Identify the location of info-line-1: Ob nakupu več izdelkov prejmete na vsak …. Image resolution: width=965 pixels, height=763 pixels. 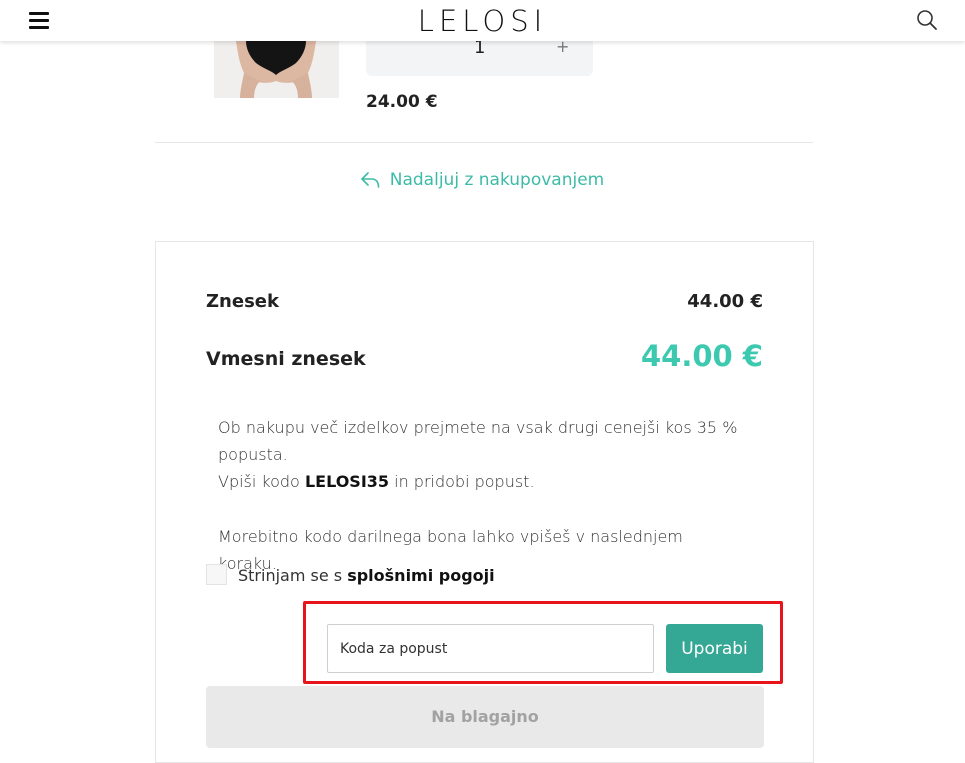
(478, 441).